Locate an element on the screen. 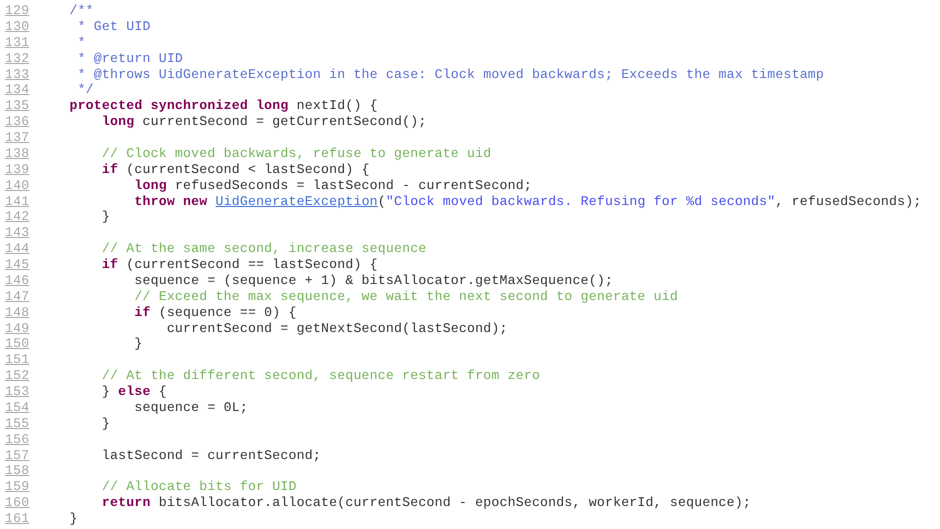 Image resolution: width=940 pixels, height=529 pixels. line-number: 137 is located at coordinates (18, 138).